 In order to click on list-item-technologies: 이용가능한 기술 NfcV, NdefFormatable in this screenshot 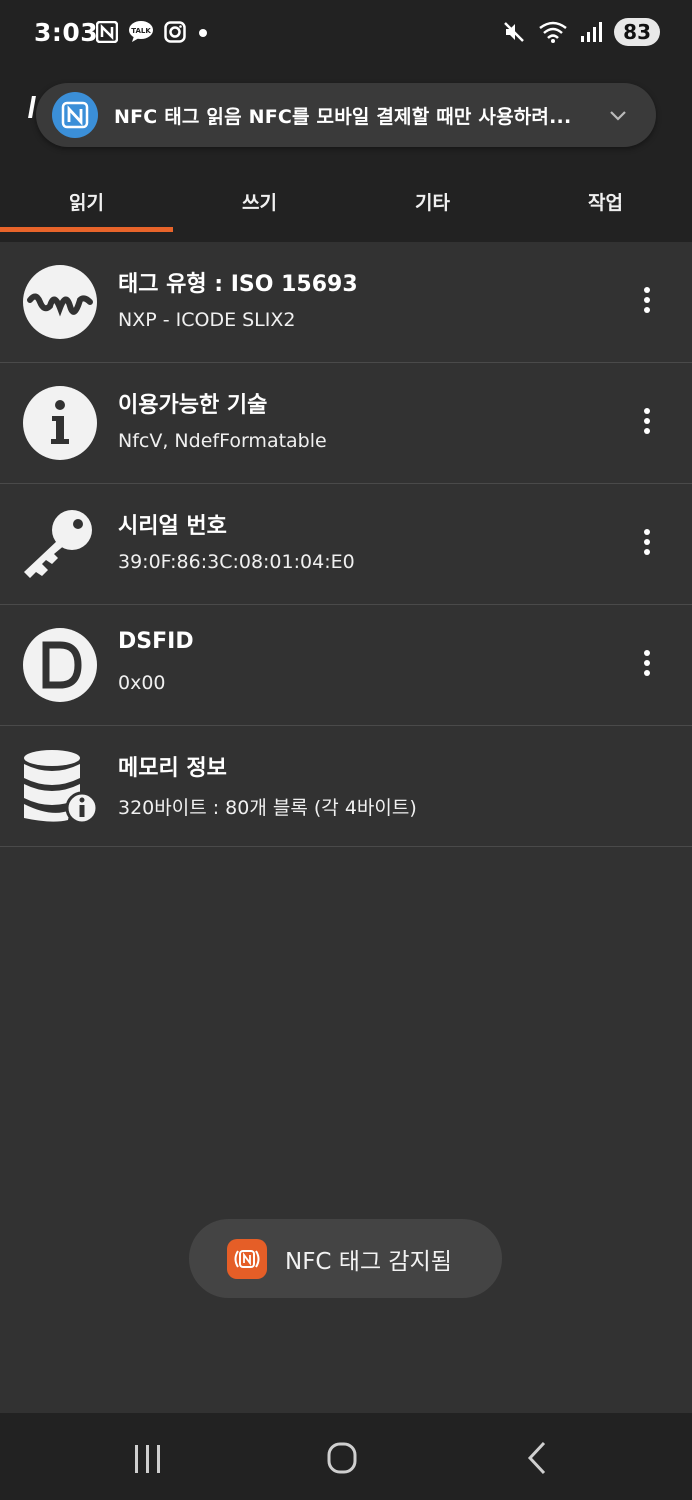, I will do `click(346, 423)`.